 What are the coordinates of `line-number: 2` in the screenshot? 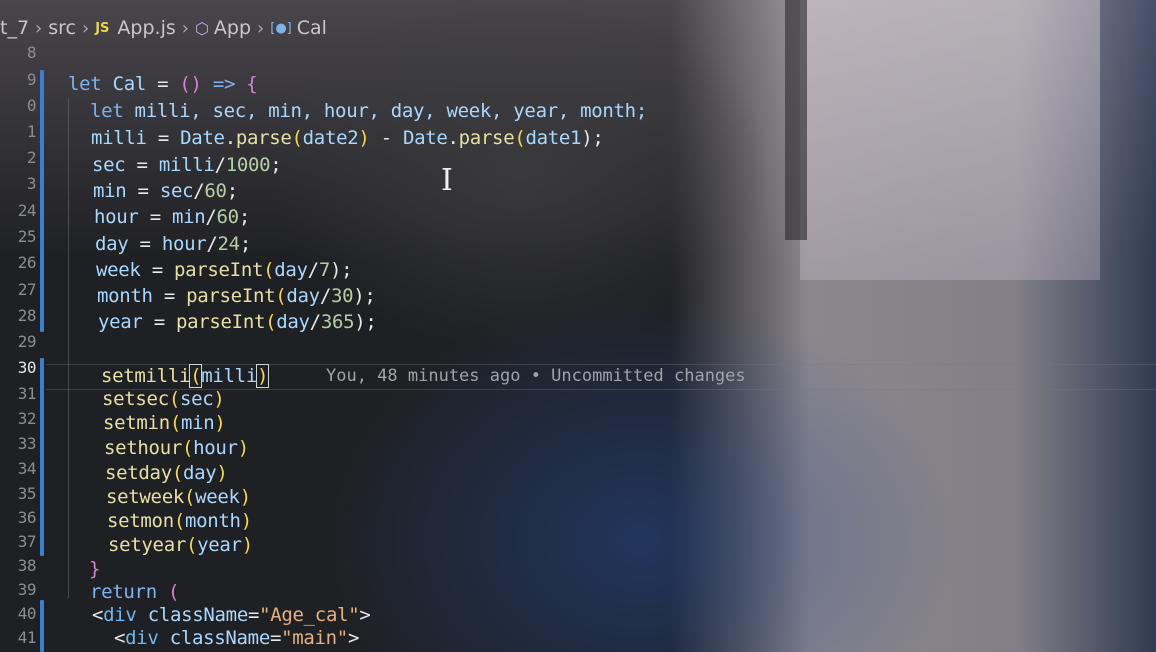 It's located at (31, 157).